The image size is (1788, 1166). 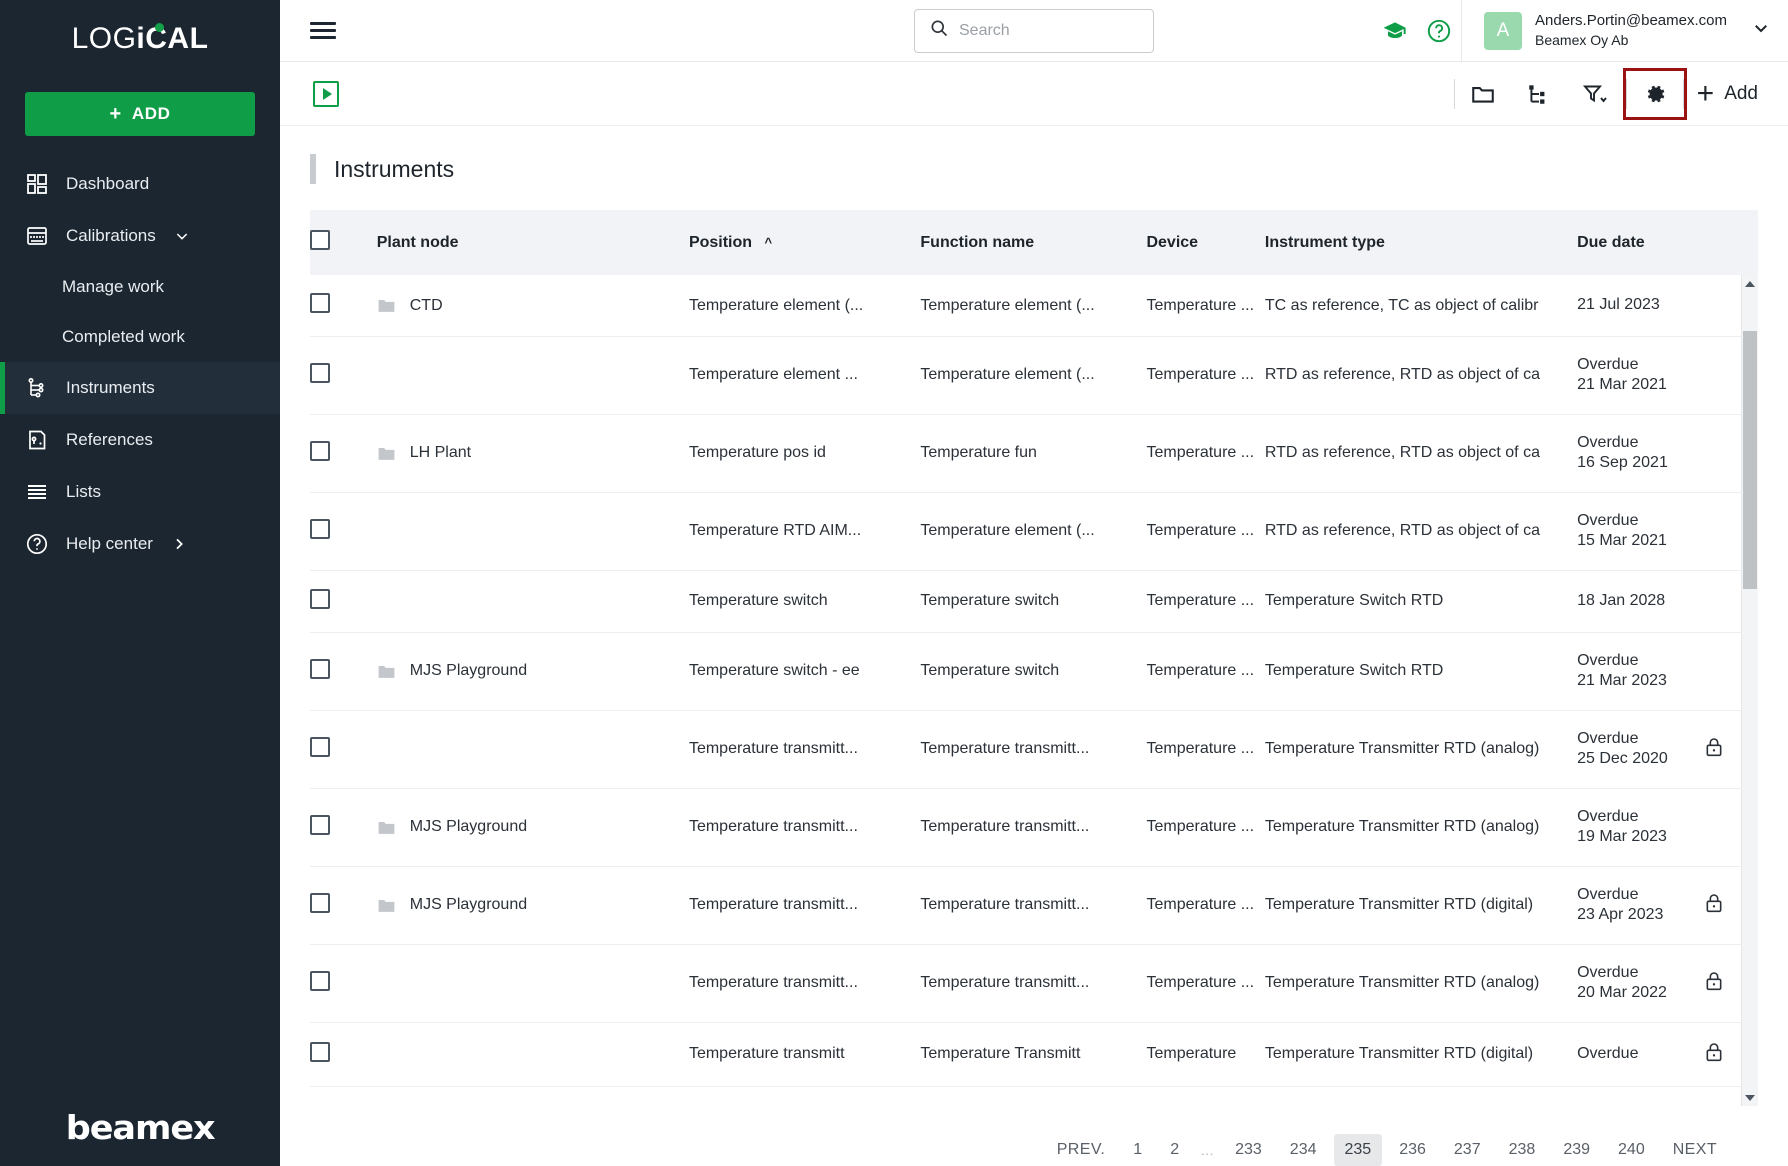 What do you see at coordinates (532, 306) in the screenshot?
I see `cell-plant-node: CTD` at bounding box center [532, 306].